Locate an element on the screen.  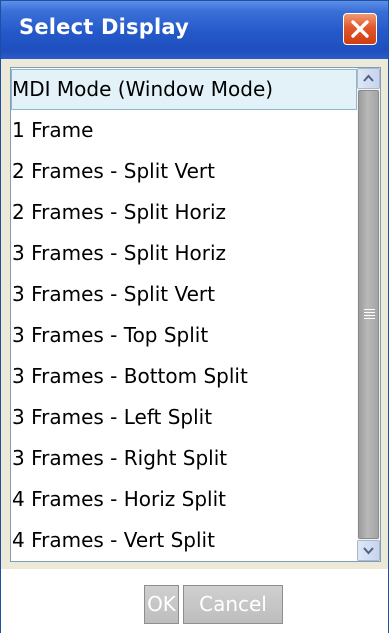
list-item: 4 Frames - Horiz Split is located at coordinates (184, 499).